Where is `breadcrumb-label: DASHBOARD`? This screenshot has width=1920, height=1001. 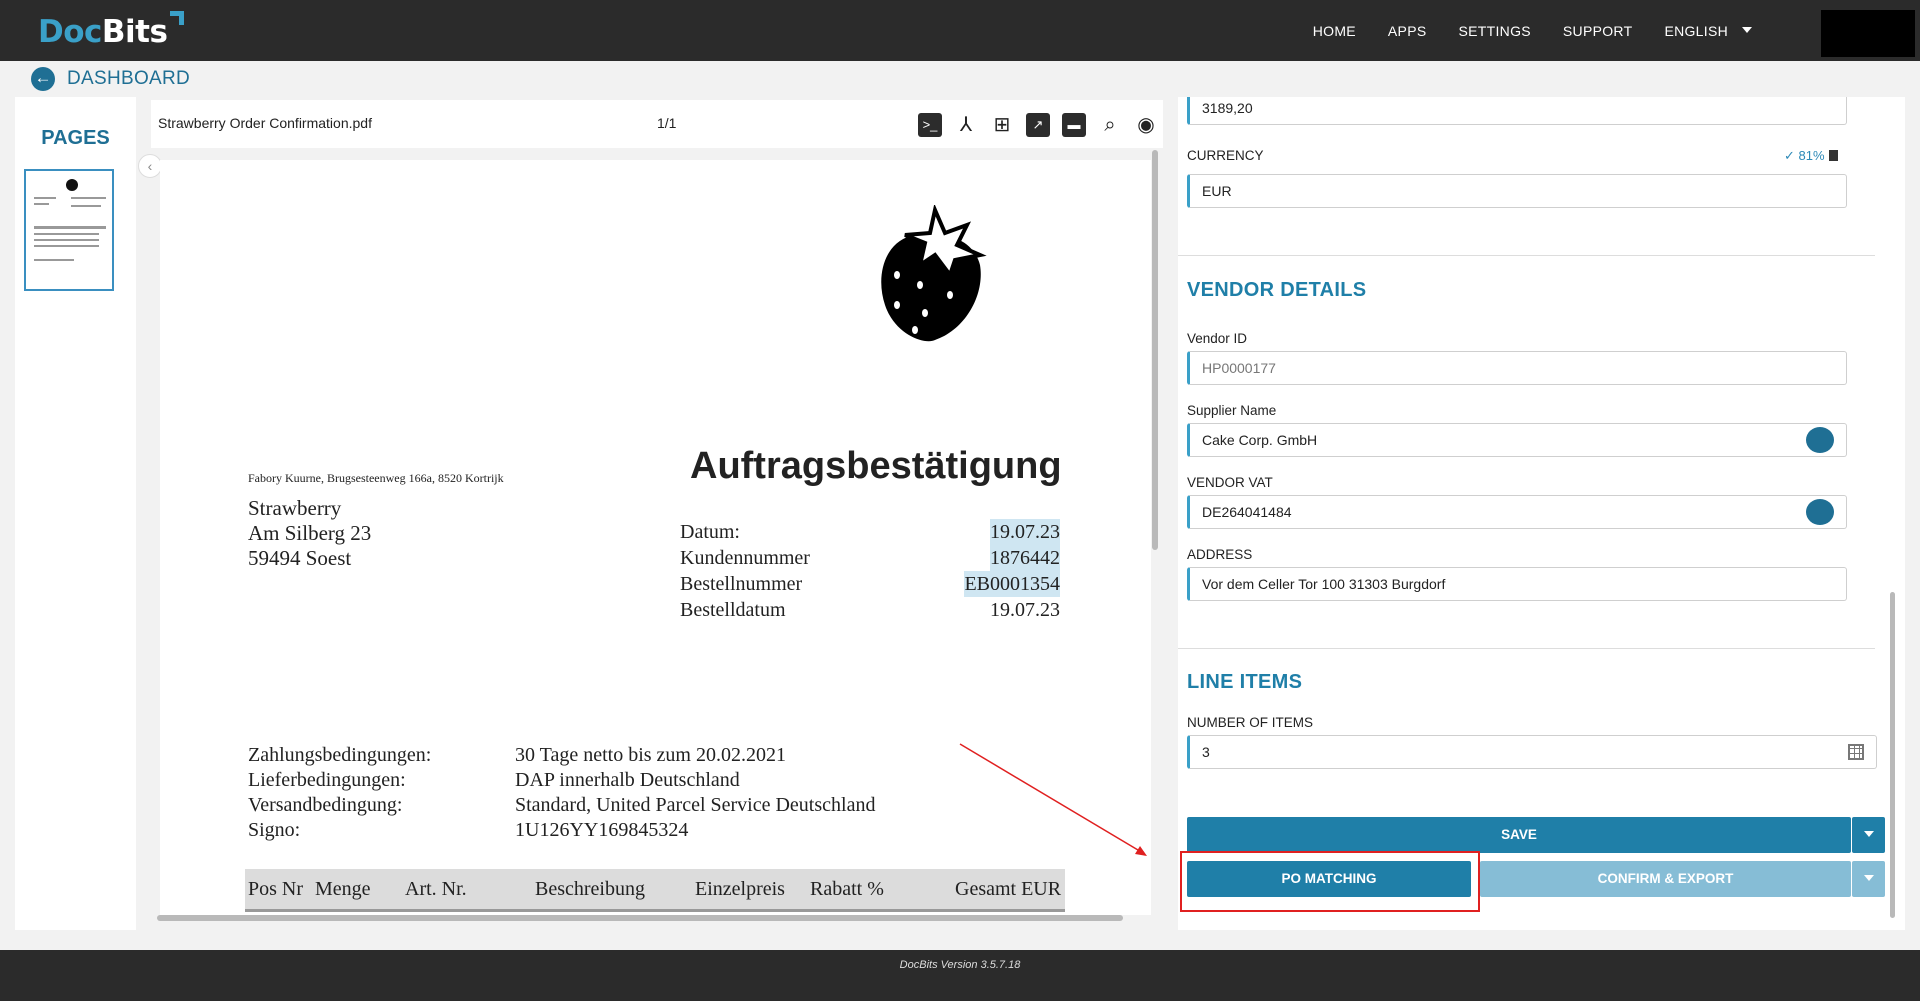 breadcrumb-label: DASHBOARD is located at coordinates (128, 79).